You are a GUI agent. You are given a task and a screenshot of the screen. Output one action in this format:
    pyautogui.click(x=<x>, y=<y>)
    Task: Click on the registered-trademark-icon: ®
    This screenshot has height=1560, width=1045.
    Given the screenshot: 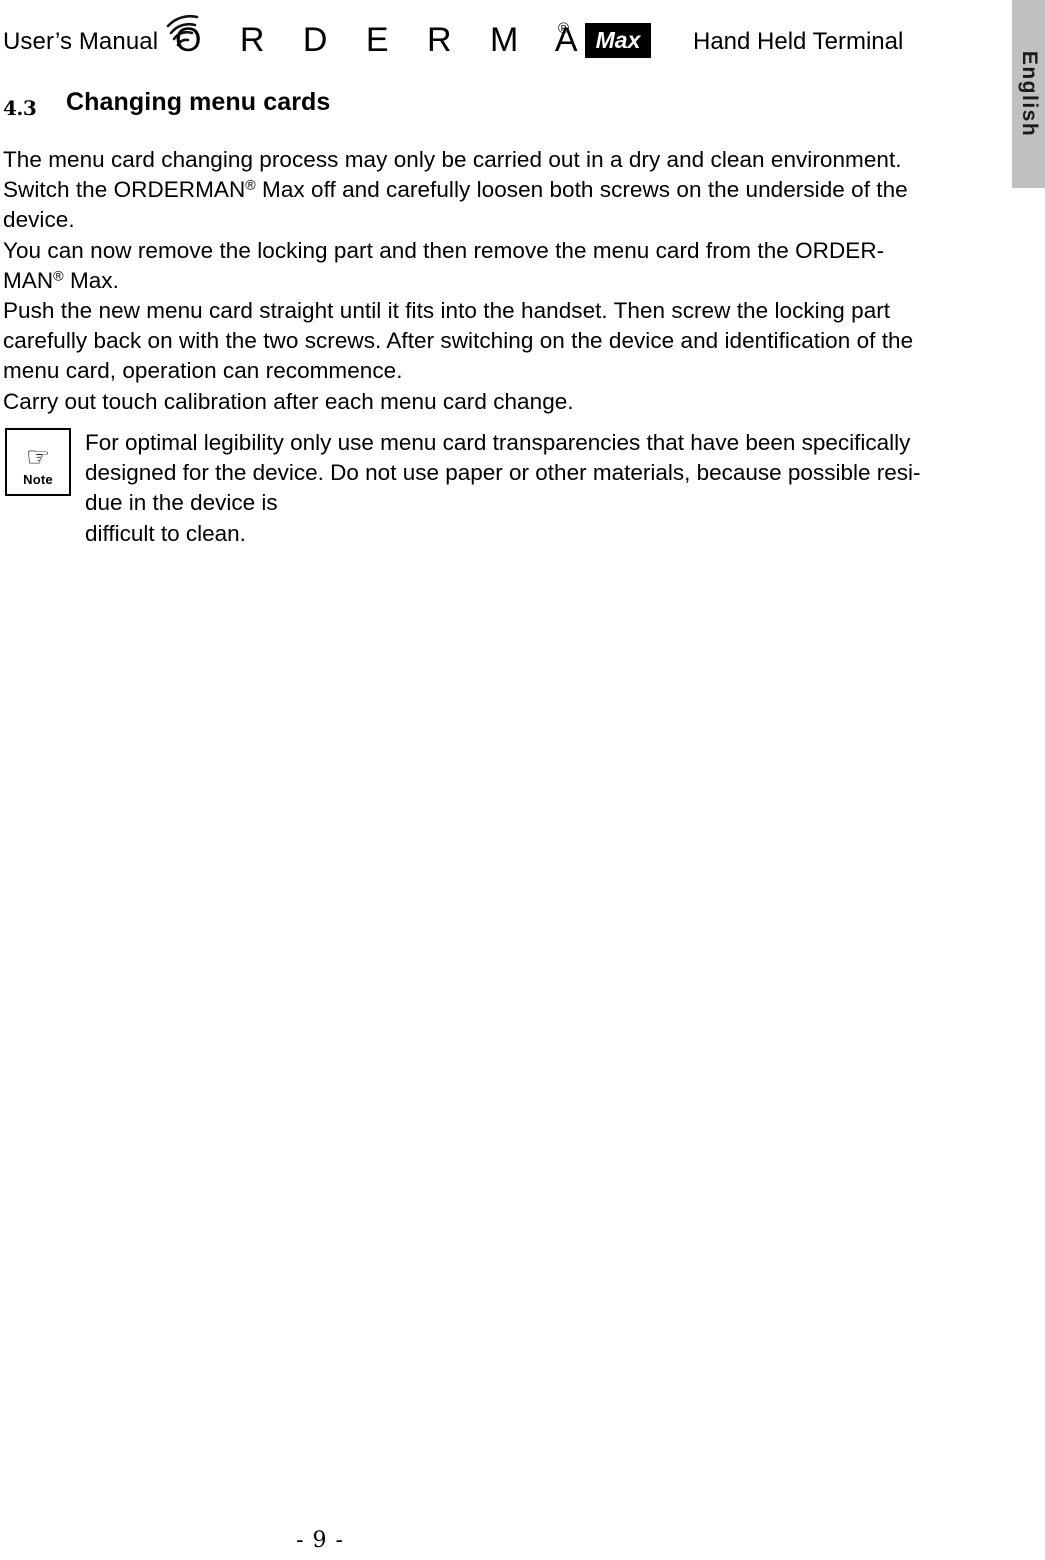 What is the action you would take?
    pyautogui.click(x=564, y=28)
    